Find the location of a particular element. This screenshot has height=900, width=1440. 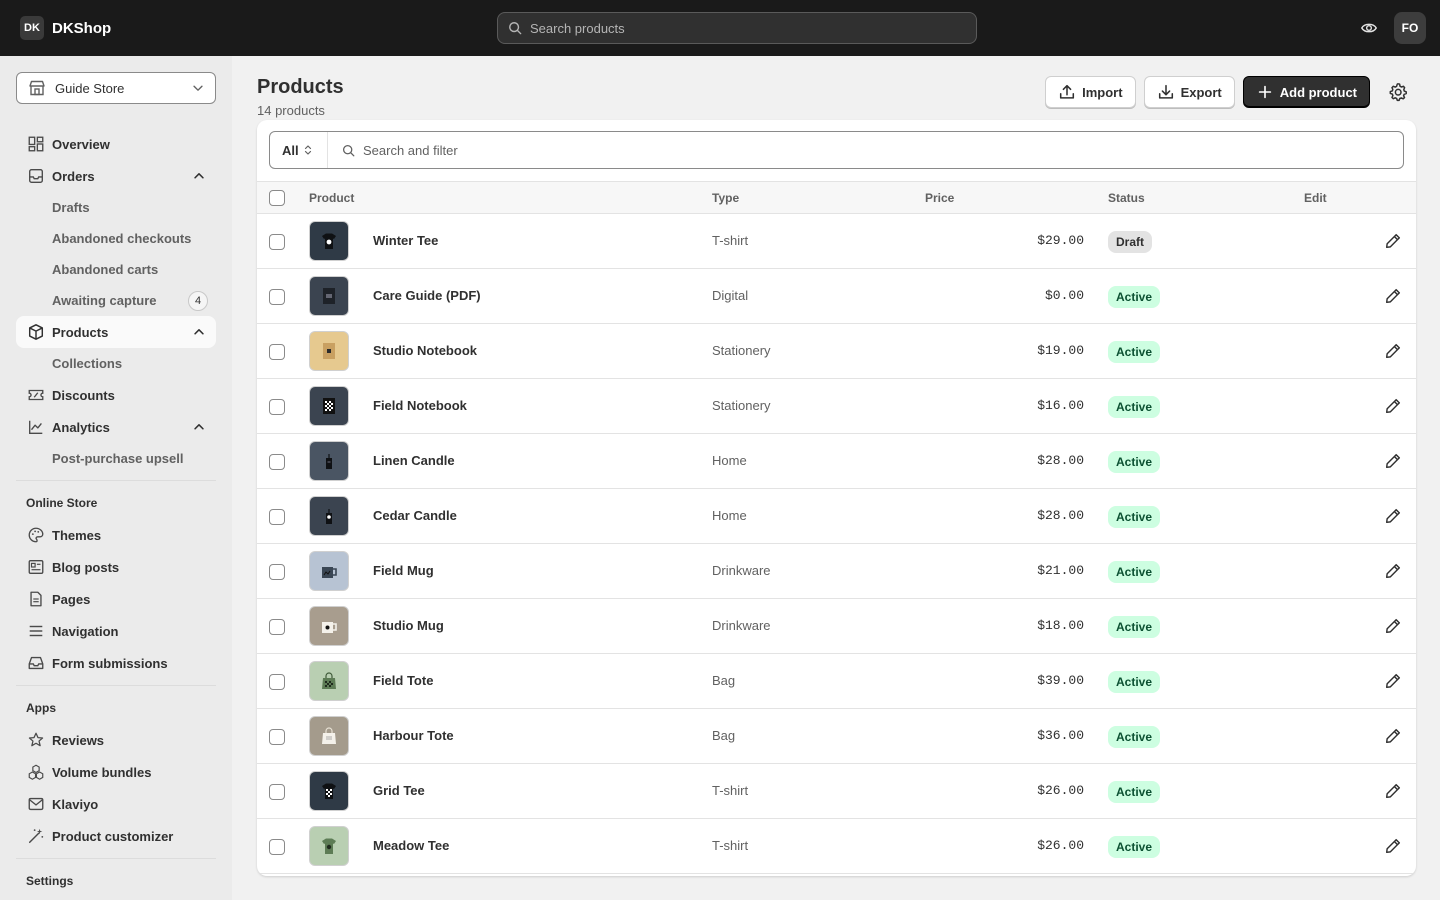

table-row: Winter Tee T-shirt $29.00 Draft is located at coordinates (836, 241).